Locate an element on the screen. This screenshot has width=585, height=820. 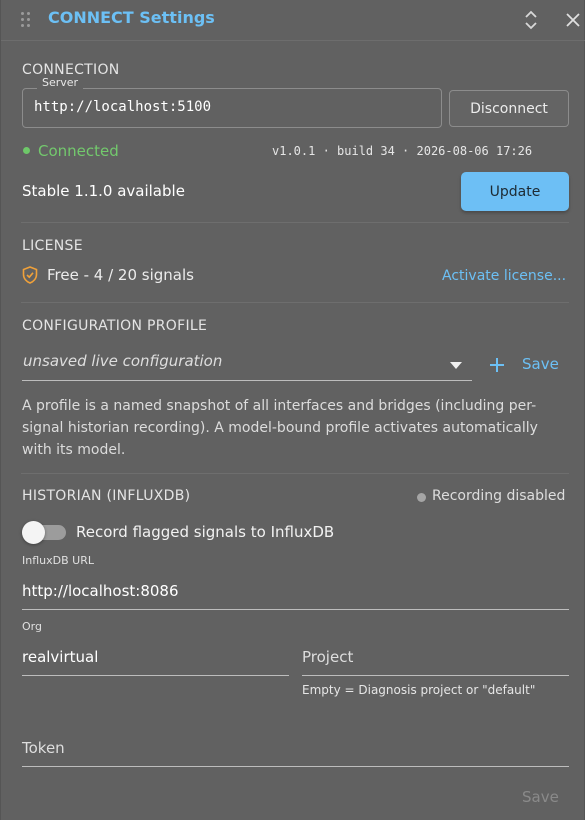
project-helper-text: Empty = Diagnosis project or "default" is located at coordinates (419, 690).